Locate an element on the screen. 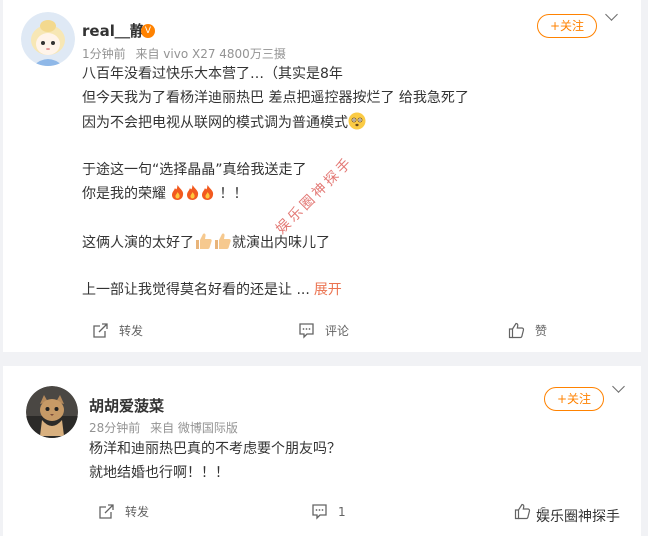 The image size is (648, 536). text-line-content: 你是我的荣耀 is located at coordinates (126, 194).